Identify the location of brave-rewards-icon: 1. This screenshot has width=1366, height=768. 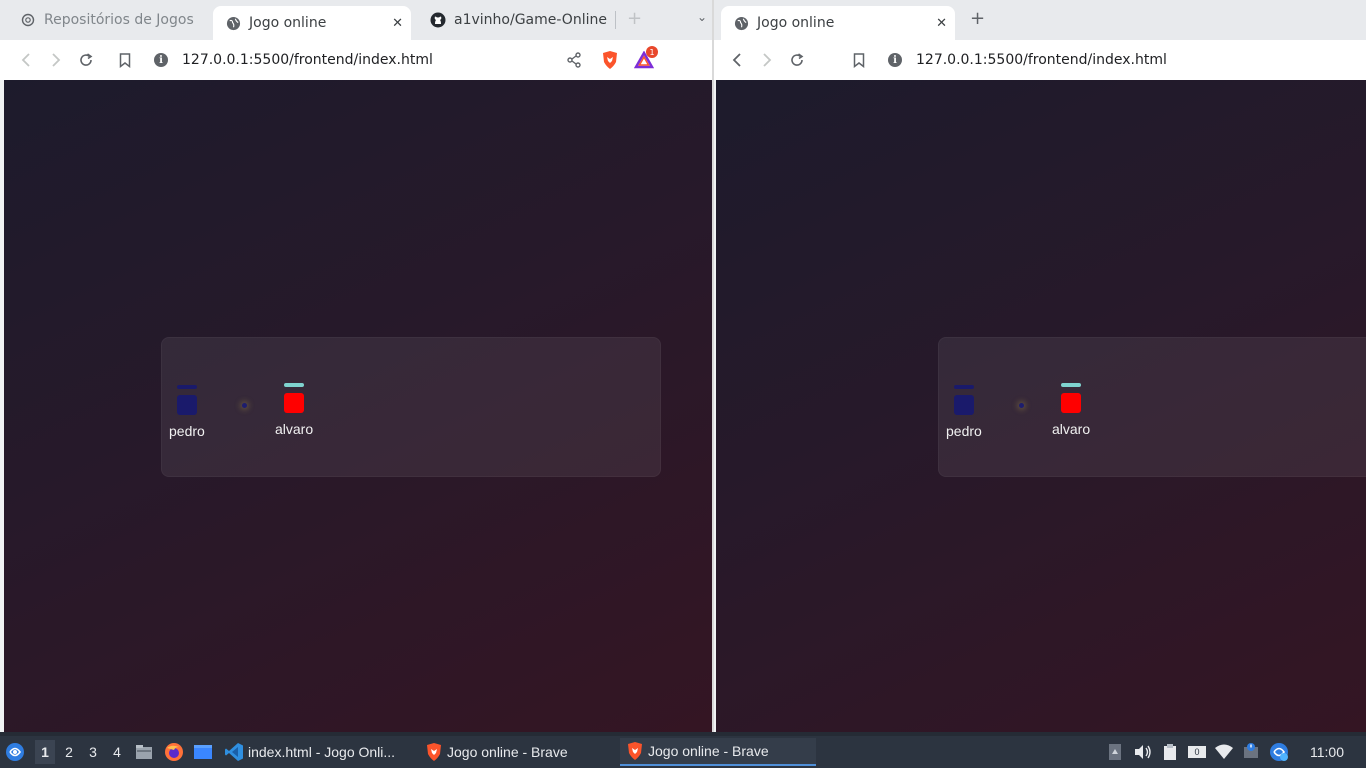
(646, 58).